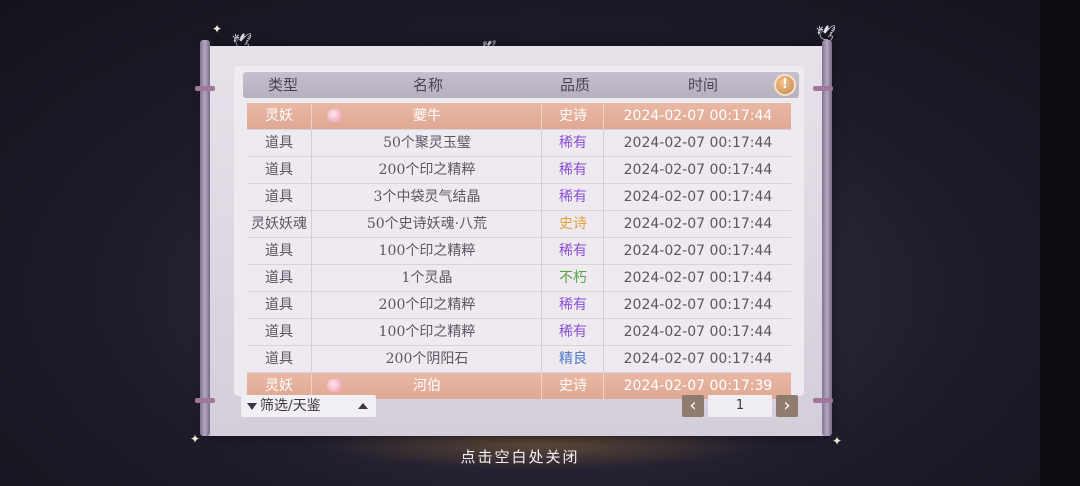  Describe the element at coordinates (827, 238) in the screenshot. I see `scroll-rod-right` at that location.